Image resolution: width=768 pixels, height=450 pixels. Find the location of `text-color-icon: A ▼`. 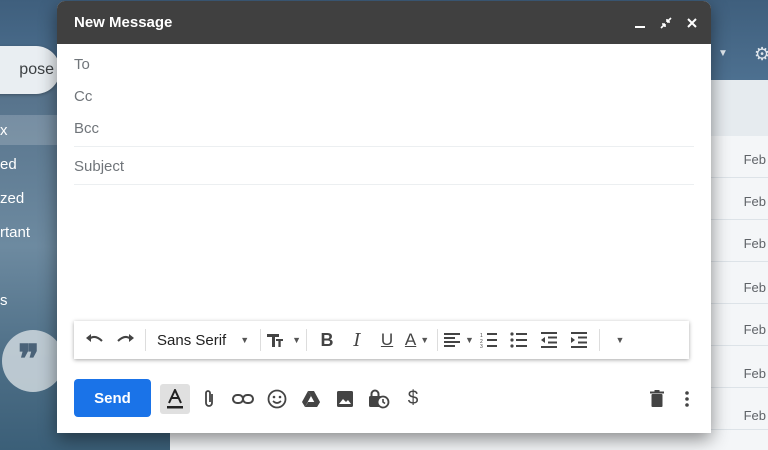

text-color-icon: A ▼ is located at coordinates (417, 340).